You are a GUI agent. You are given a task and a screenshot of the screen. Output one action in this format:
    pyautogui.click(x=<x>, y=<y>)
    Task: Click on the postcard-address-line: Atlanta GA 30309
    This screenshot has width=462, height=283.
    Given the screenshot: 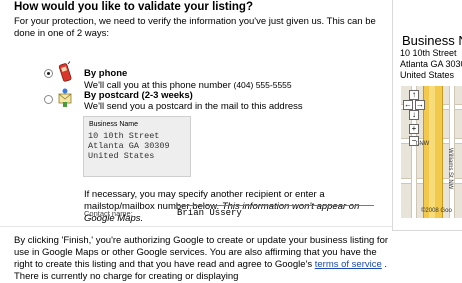 What is the action you would take?
    pyautogui.click(x=129, y=146)
    